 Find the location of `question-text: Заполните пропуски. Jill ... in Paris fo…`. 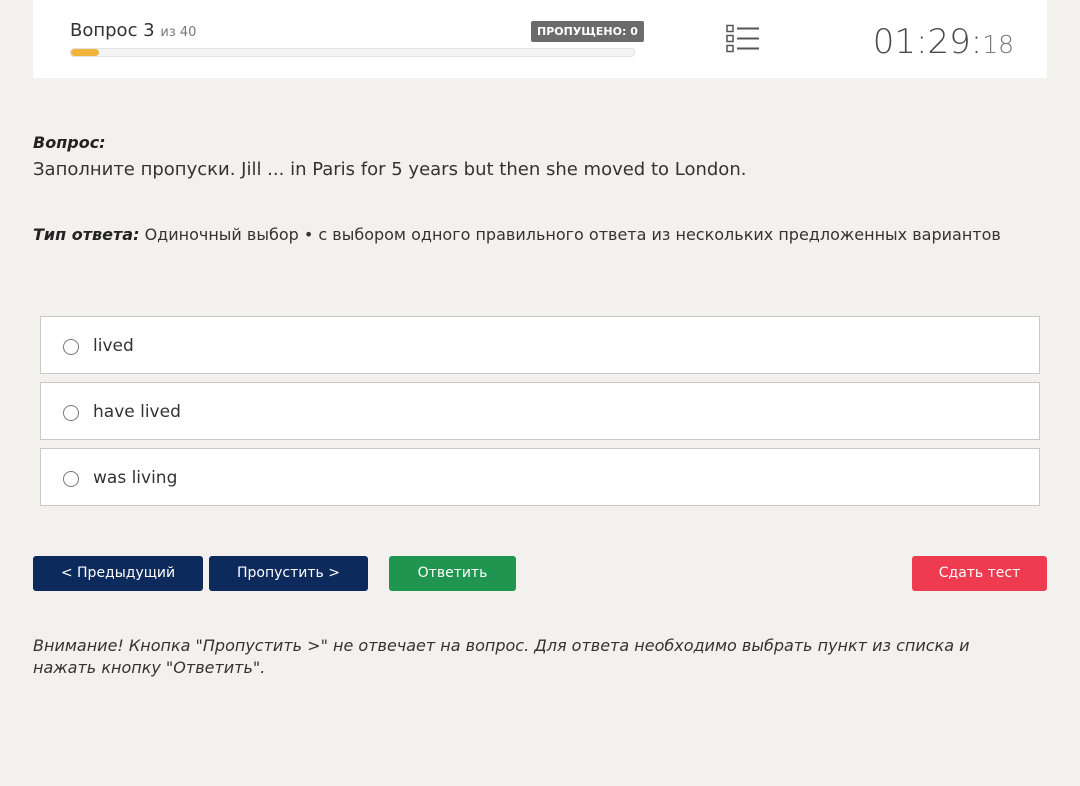

question-text: Заполните пропуски. Jill ... in Paris fo… is located at coordinates (390, 169).